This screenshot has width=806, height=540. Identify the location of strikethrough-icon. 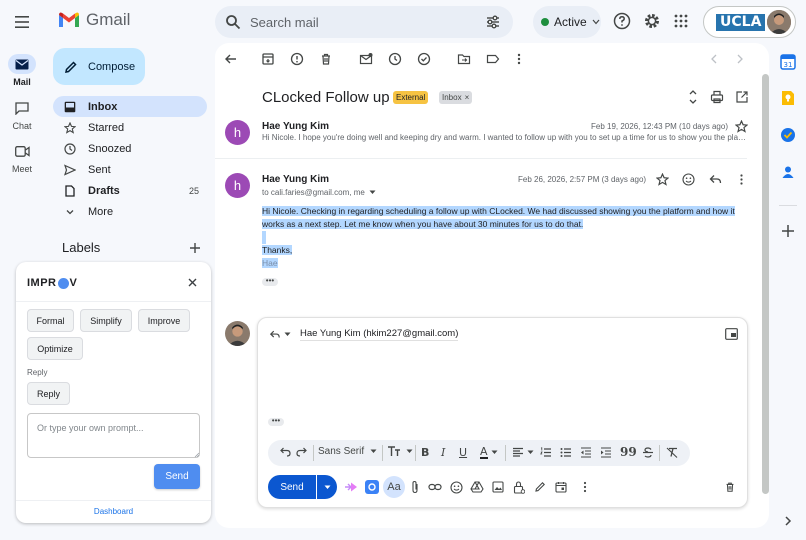
(648, 452).